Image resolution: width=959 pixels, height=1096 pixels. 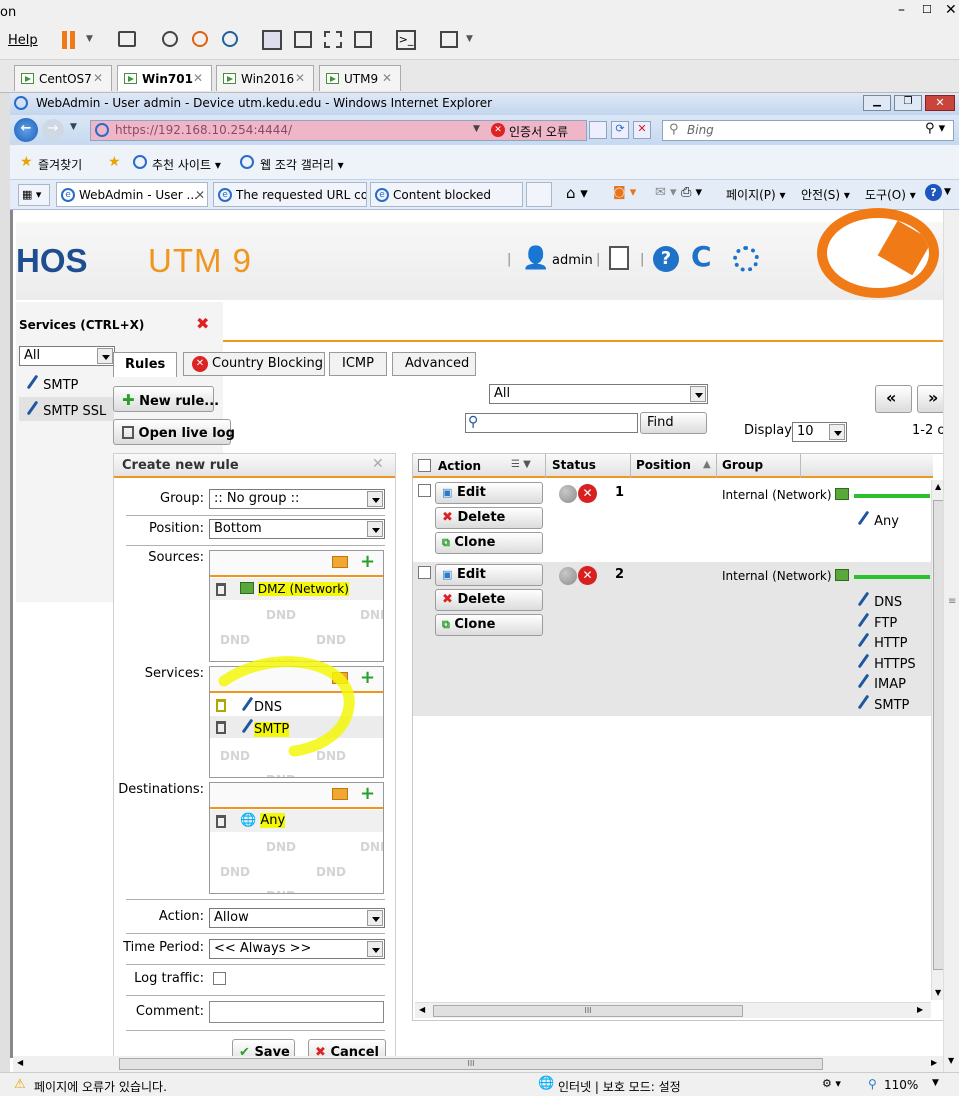 What do you see at coordinates (202, 323) in the screenshot?
I see `close-panel-icon: ✖` at bounding box center [202, 323].